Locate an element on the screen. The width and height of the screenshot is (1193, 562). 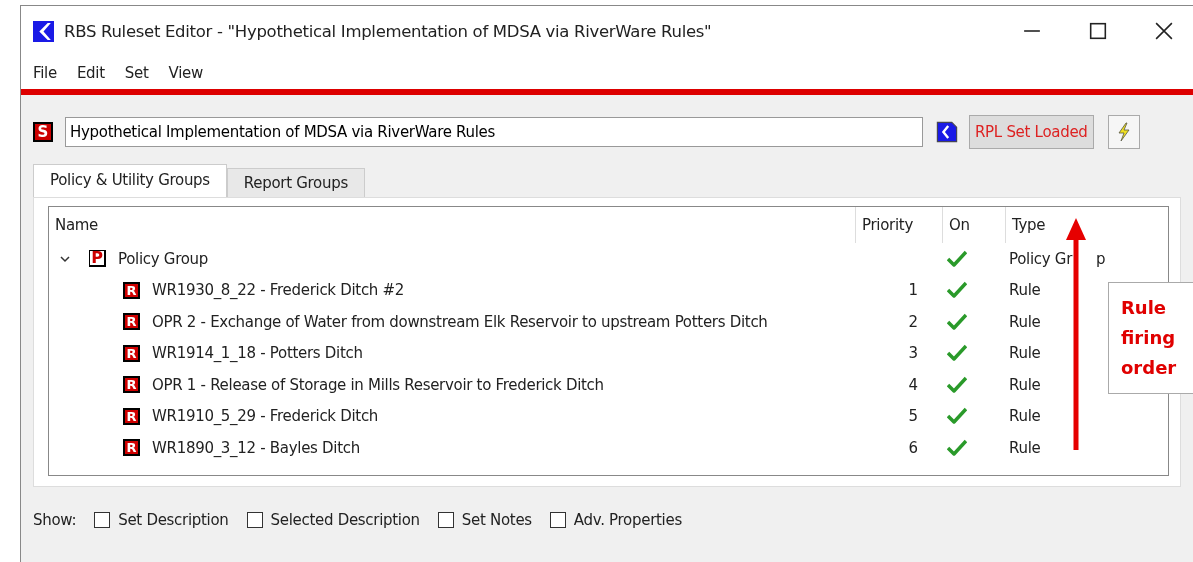
priority-value: 4 is located at coordinates (913, 384).